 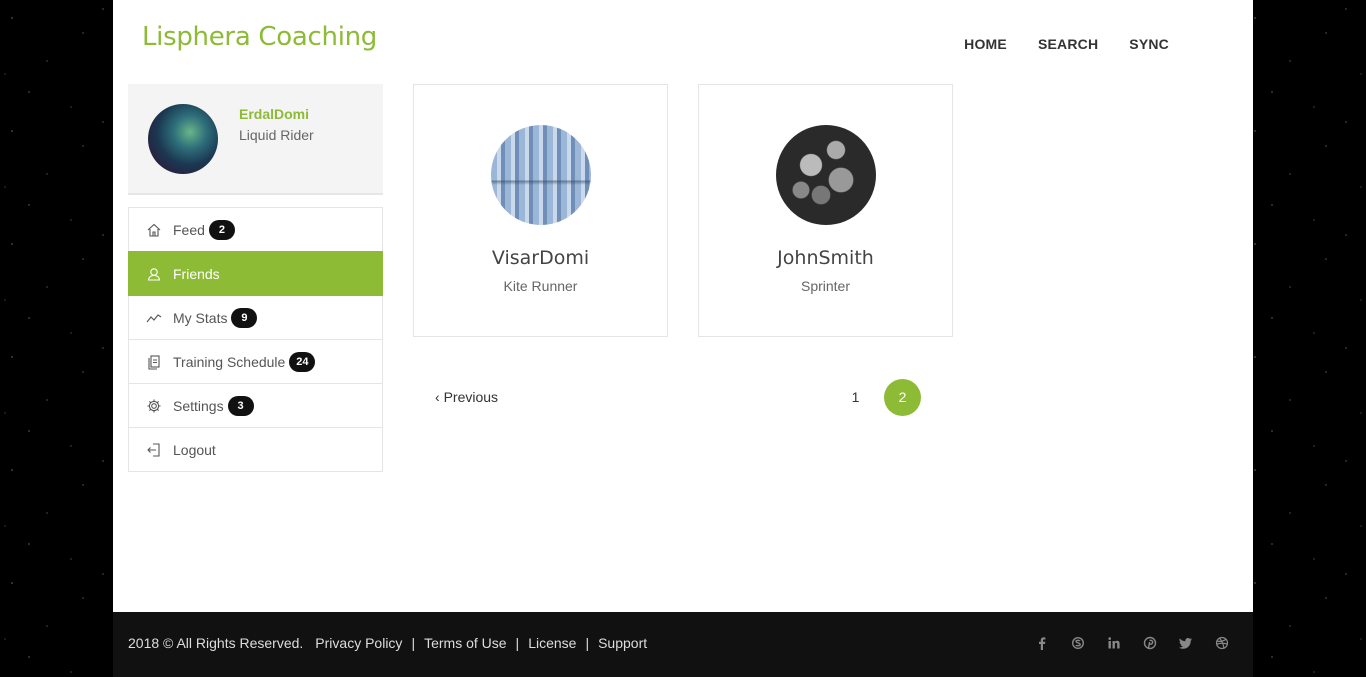 What do you see at coordinates (255, 406) in the screenshot?
I see `sidebar-item-settings: Settings 3` at bounding box center [255, 406].